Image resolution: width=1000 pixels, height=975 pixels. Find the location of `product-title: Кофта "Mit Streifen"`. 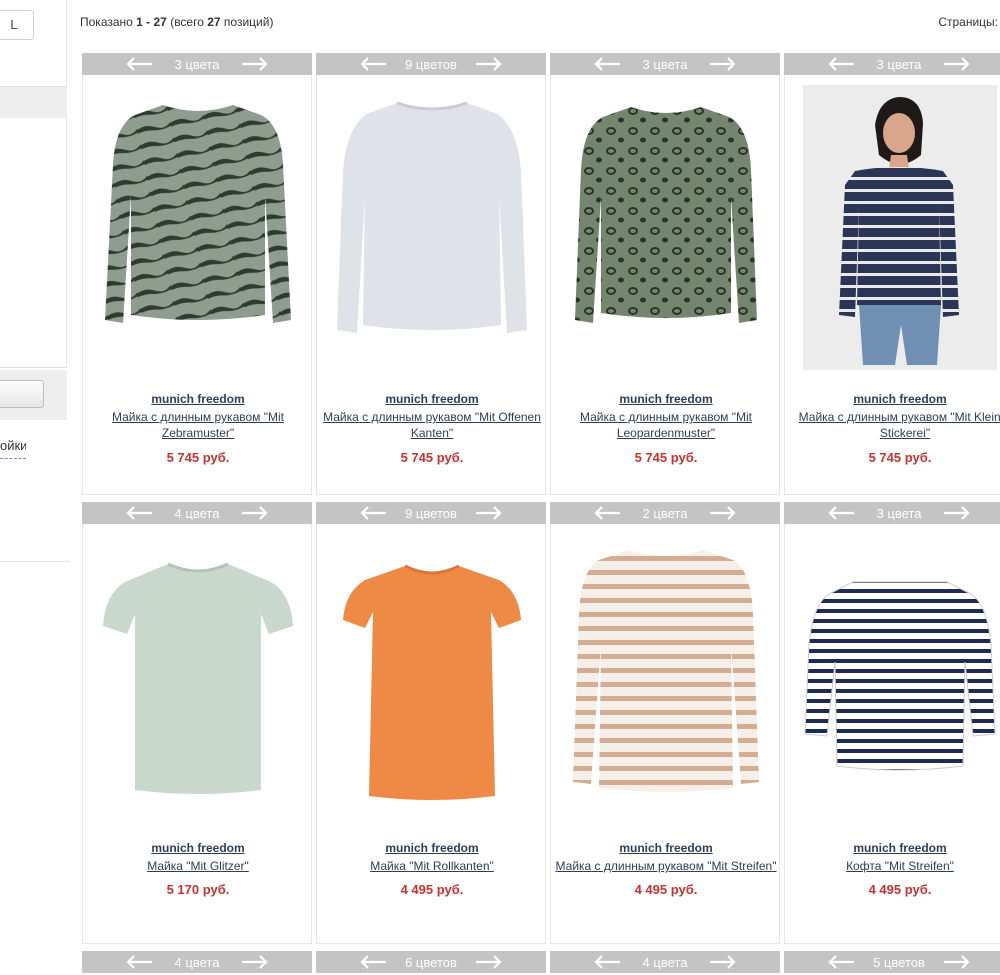

product-title: Кофта "Mit Streifen" is located at coordinates (890, 866).